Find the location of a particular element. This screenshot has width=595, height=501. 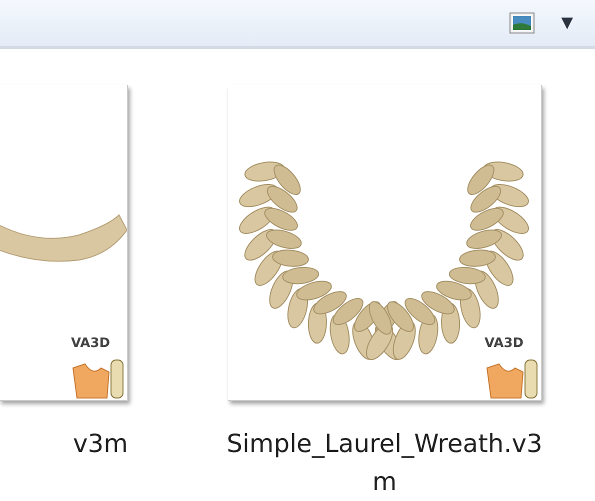

file-name: v3m is located at coordinates (100, 444).